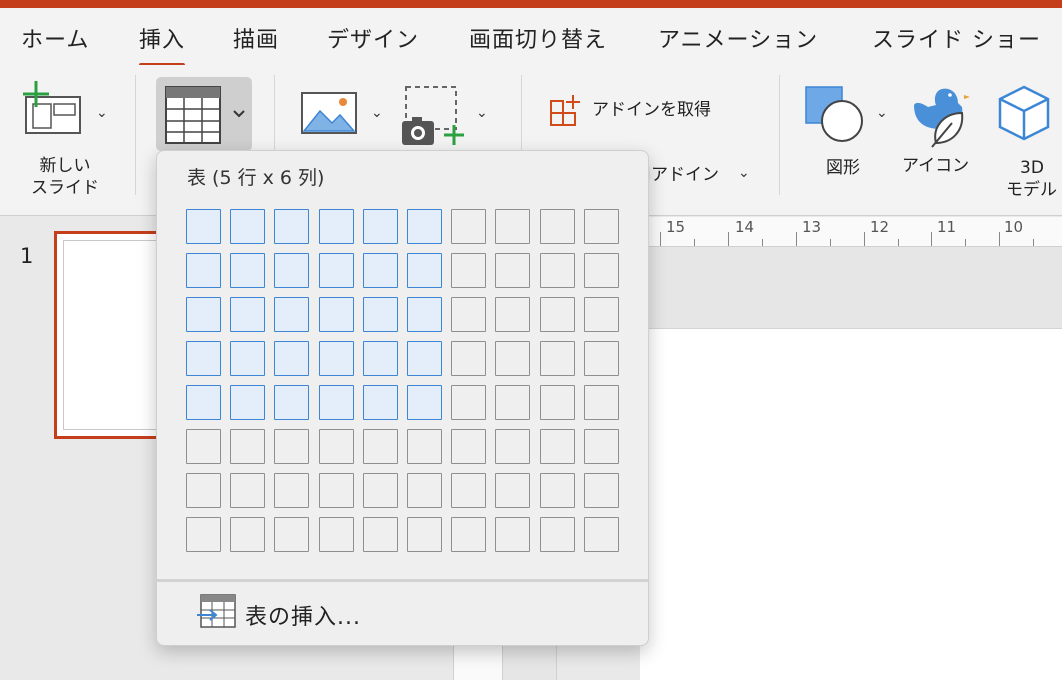 This screenshot has height=680, width=1062. What do you see at coordinates (55, 38) in the screenshot?
I see `tab-home: ホーム` at bounding box center [55, 38].